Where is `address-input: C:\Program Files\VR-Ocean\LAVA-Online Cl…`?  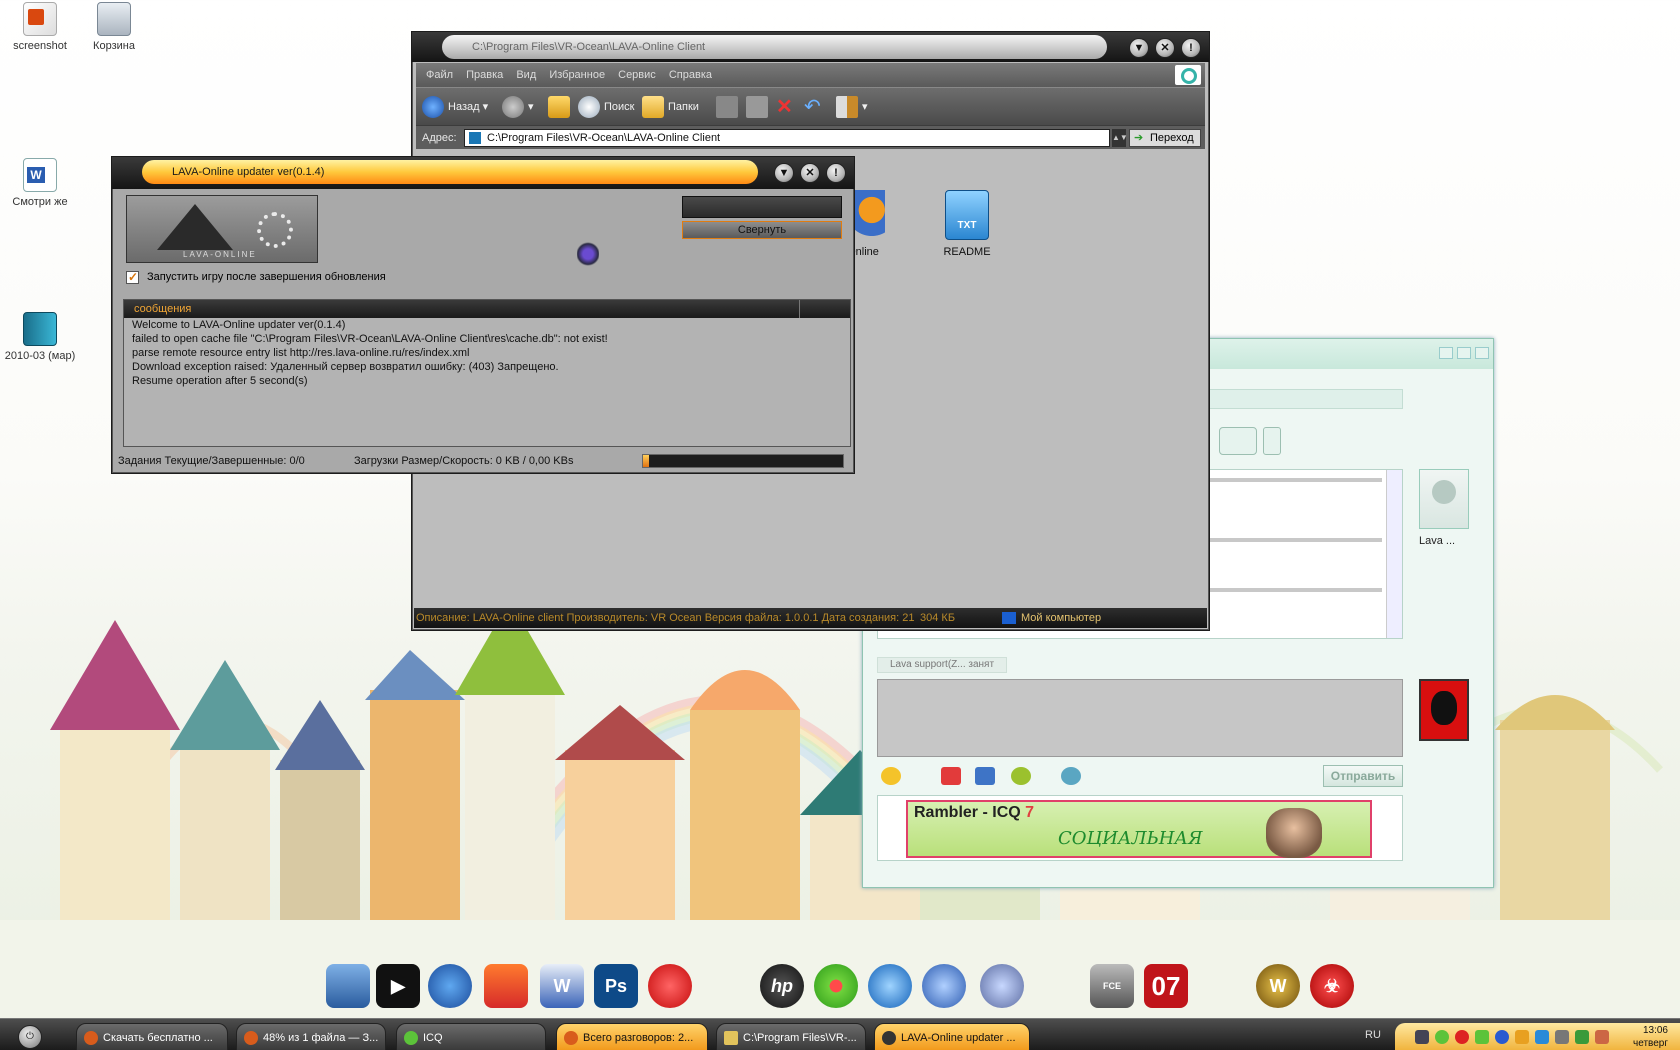 address-input: C:\Program Files\VR-Ocean\LAVA-Online Cl… is located at coordinates (787, 138).